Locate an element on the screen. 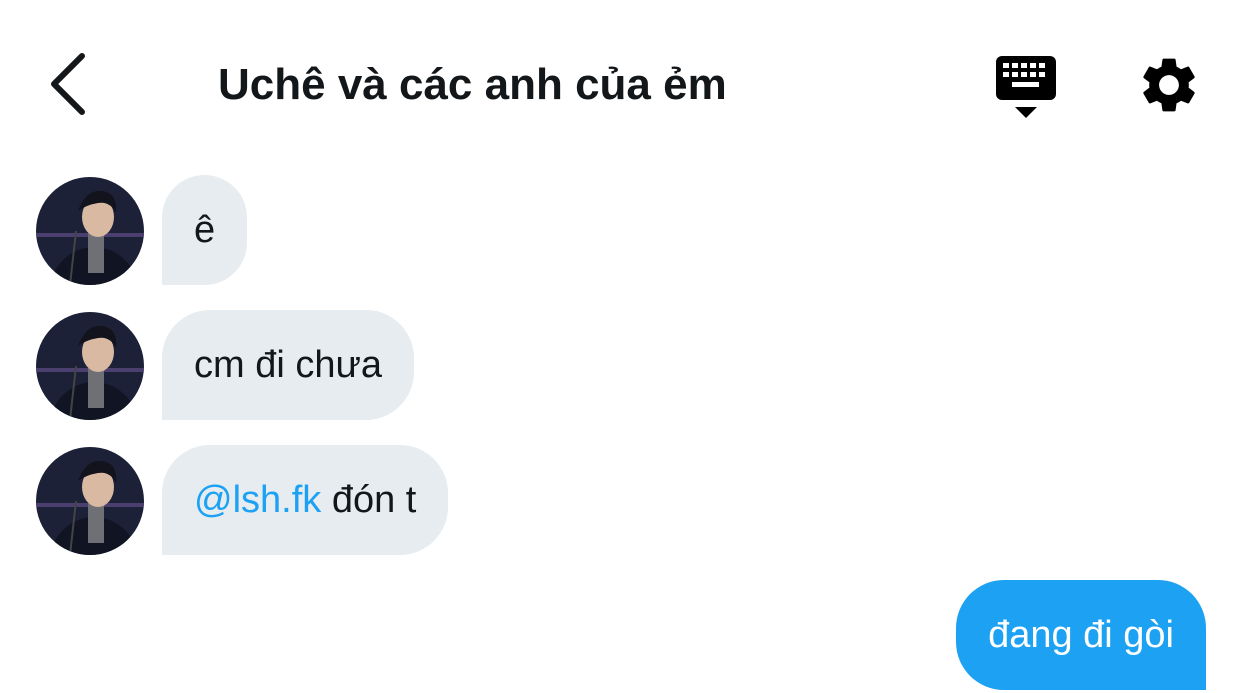 The height and width of the screenshot is (693, 1242). outgoing-message-bubble: đang đi gòi is located at coordinates (1081, 635).